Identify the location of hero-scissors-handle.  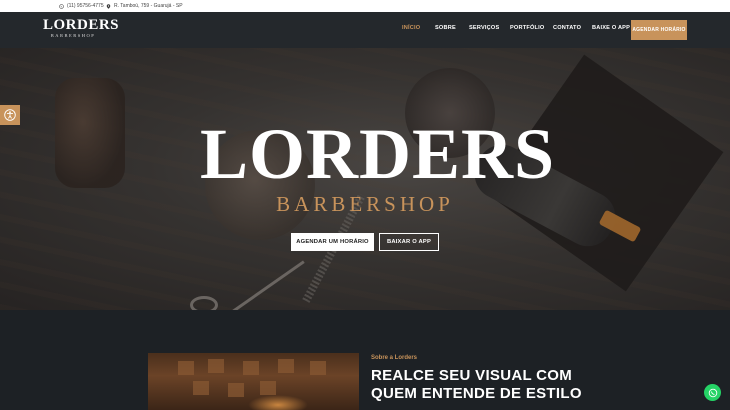
(204, 303).